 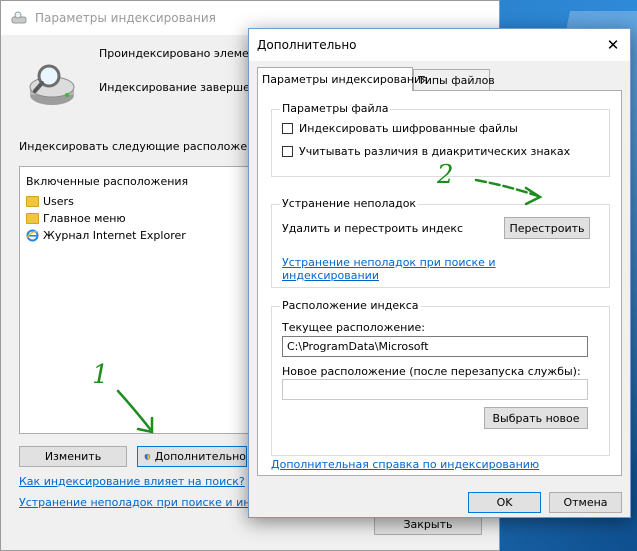 What do you see at coordinates (330, 275) in the screenshot?
I see `troubleshoot-search-link-cont: индексировании` at bounding box center [330, 275].